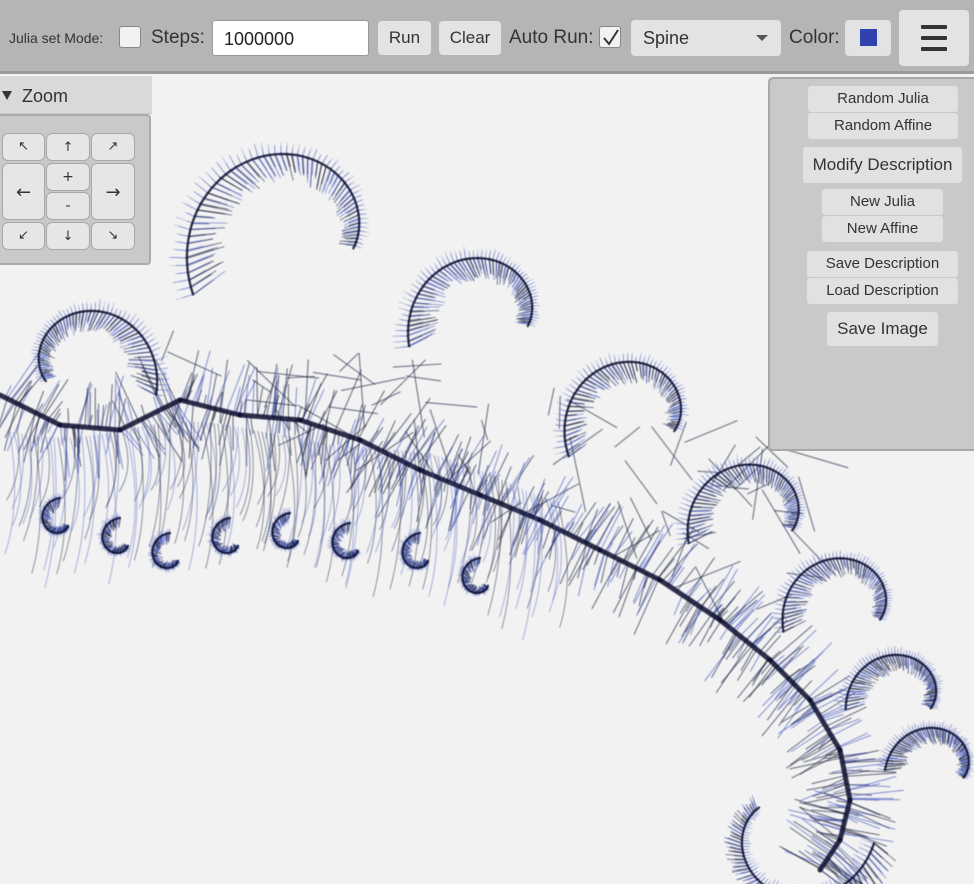  I want to click on color-picker, so click(868, 38).